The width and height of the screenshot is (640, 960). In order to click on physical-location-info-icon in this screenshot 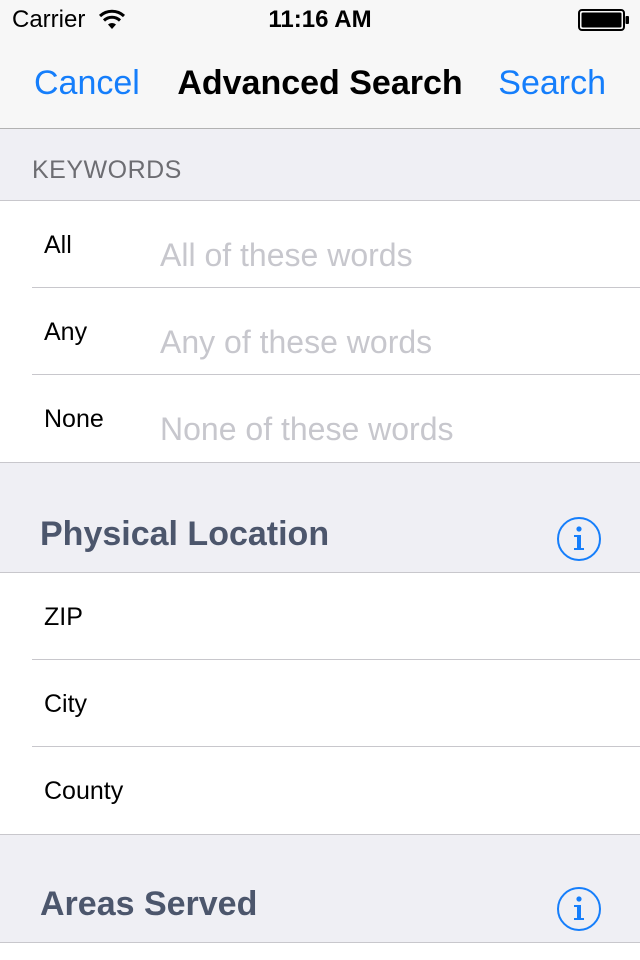, I will do `click(579, 539)`.